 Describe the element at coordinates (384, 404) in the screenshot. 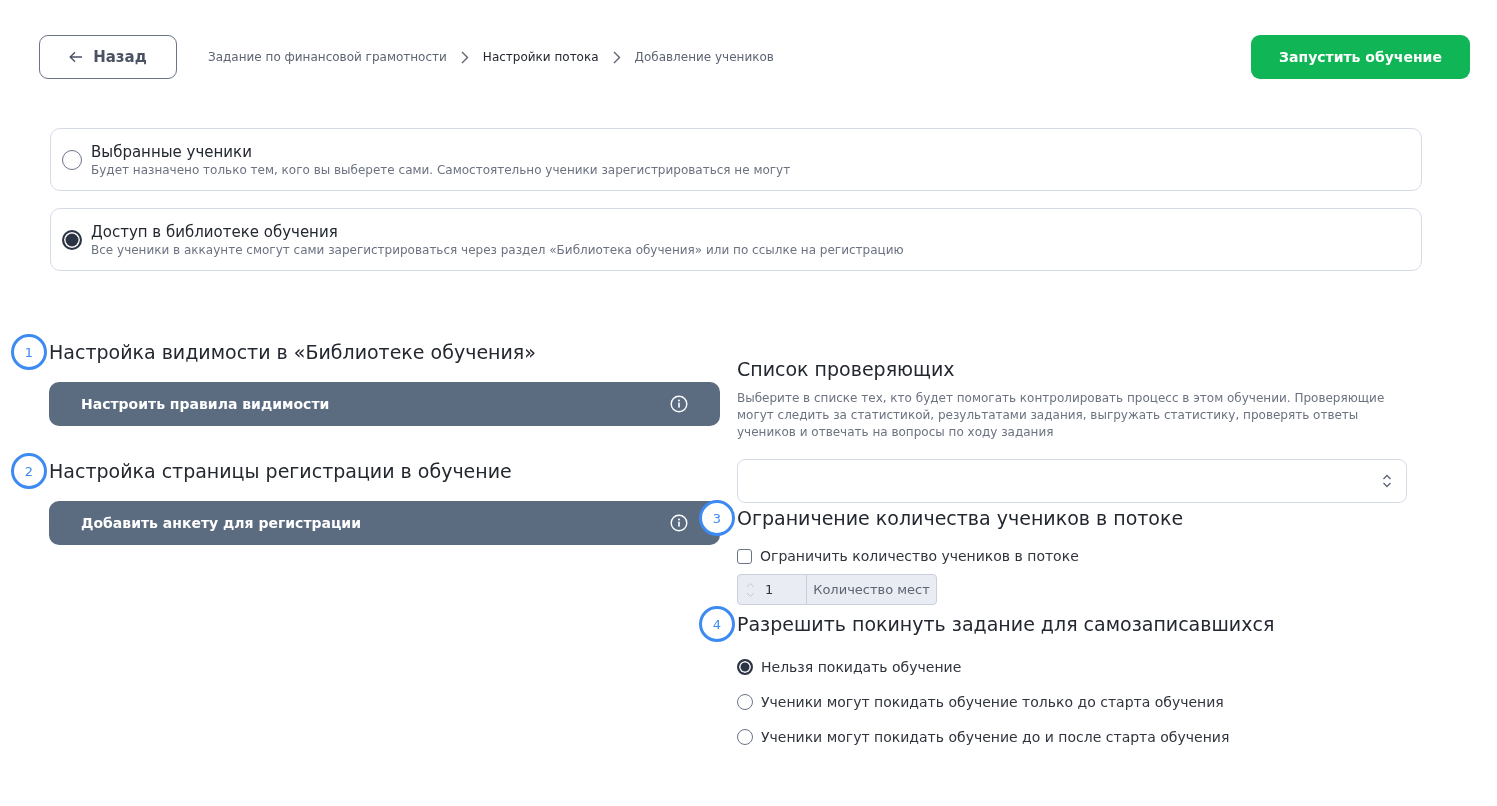

I see `settings-button: Настроить правила видимости` at that location.